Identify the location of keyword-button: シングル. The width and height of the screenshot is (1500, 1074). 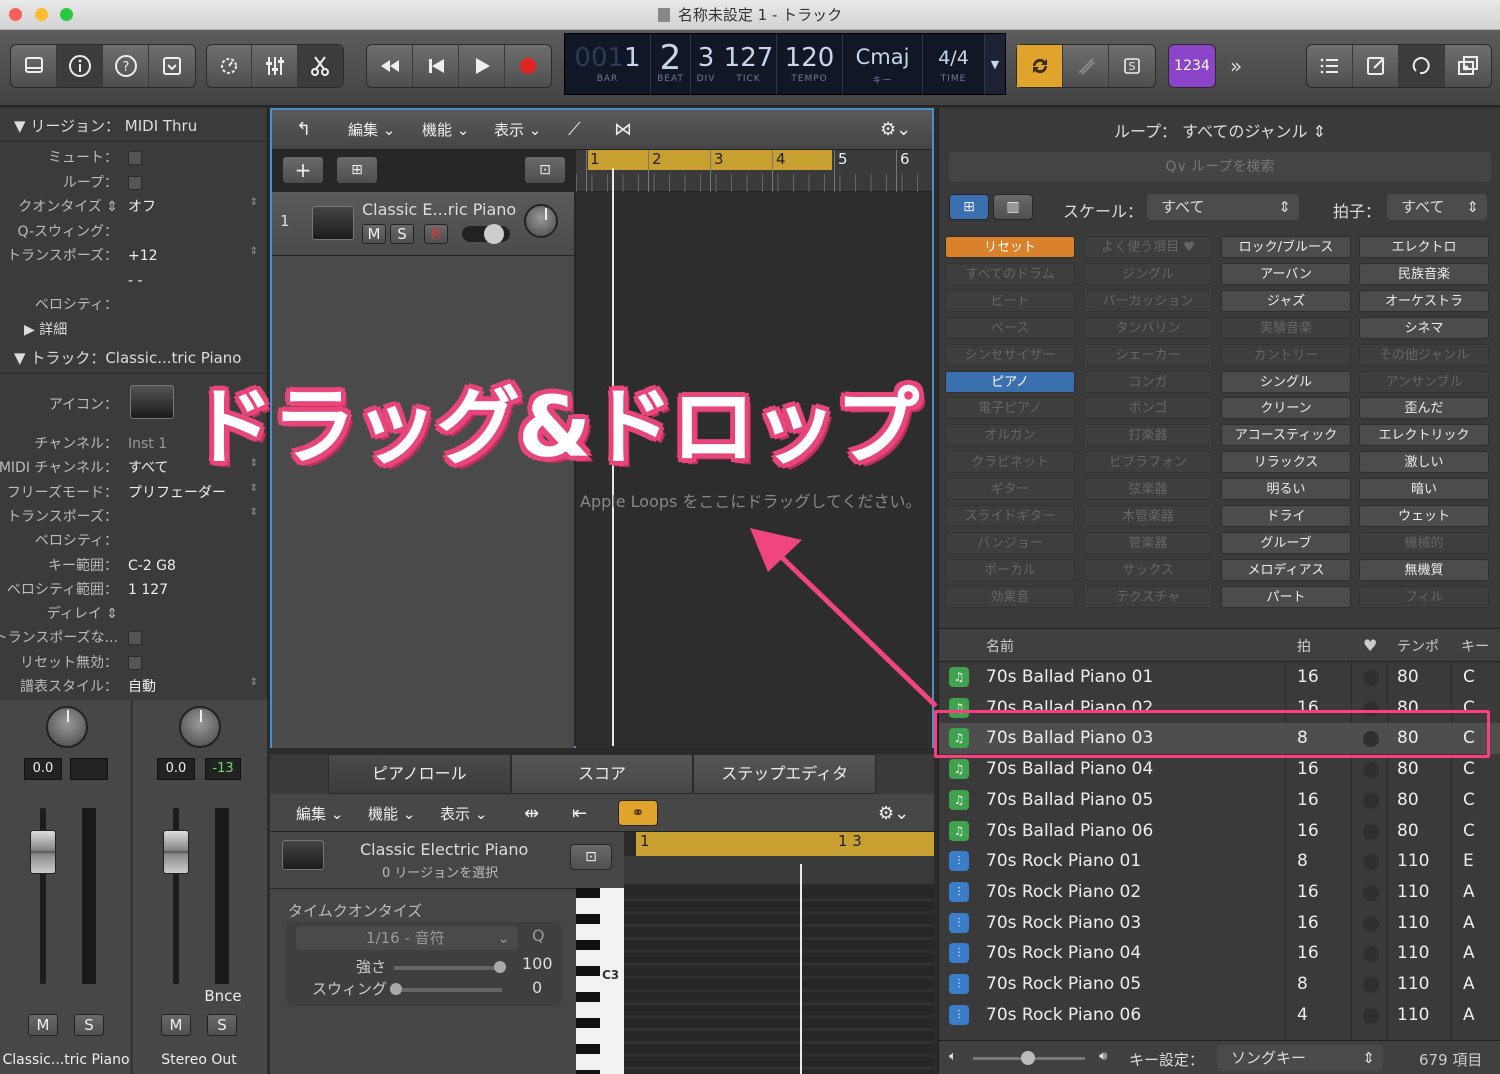
(1286, 381).